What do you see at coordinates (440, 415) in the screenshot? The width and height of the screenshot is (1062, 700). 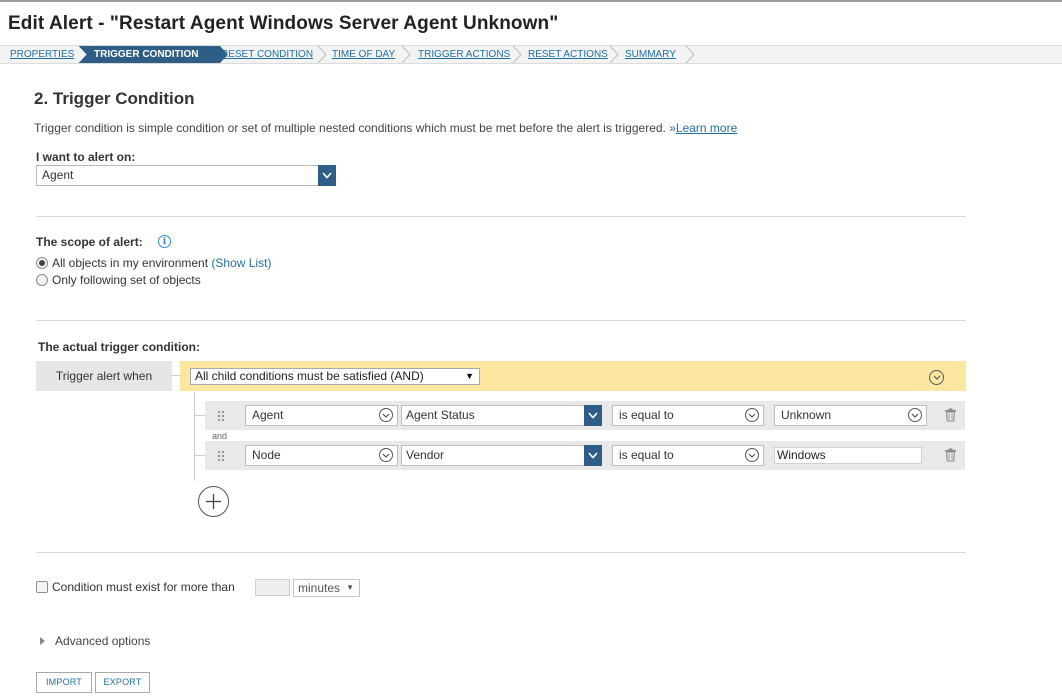 I see `field-value: Agent Status` at bounding box center [440, 415].